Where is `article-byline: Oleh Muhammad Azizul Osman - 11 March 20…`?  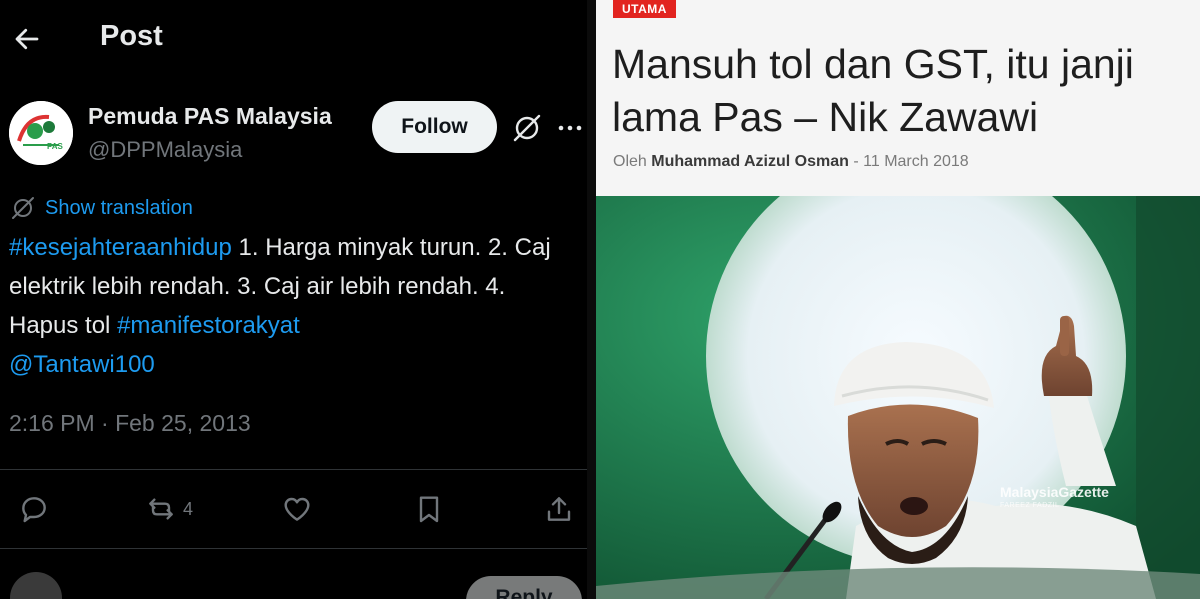
article-byline: Oleh Muhammad Azizul Osman - 11 March 20… is located at coordinates (791, 162).